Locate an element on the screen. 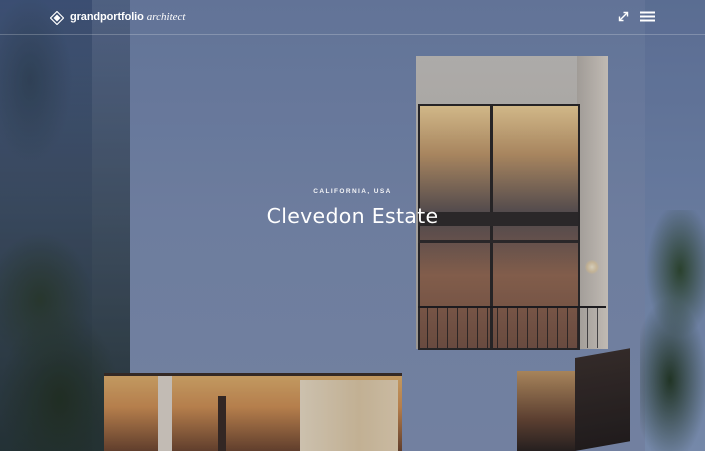  fullscreen-button is located at coordinates (623, 17).